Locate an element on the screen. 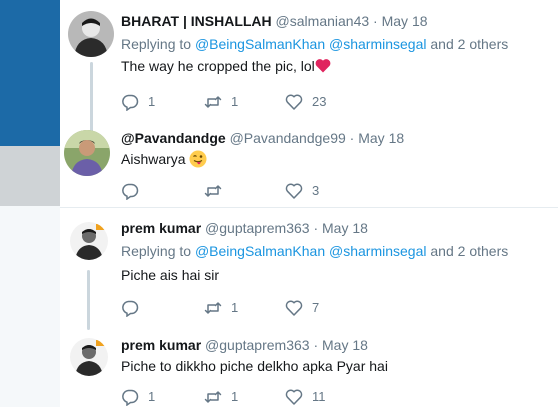  like-button: 23 is located at coordinates (305, 102).